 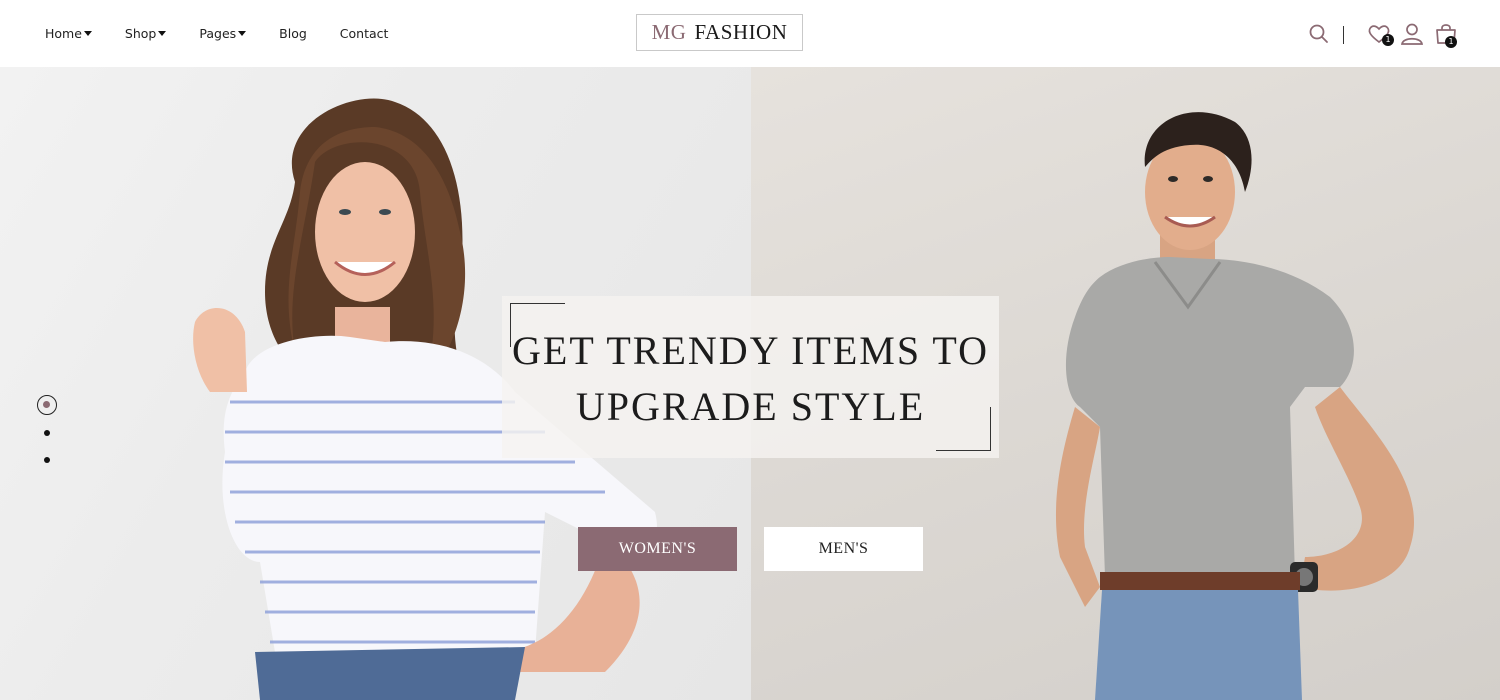 I want to click on cart-count-badge: 1, so click(x=1451, y=42).